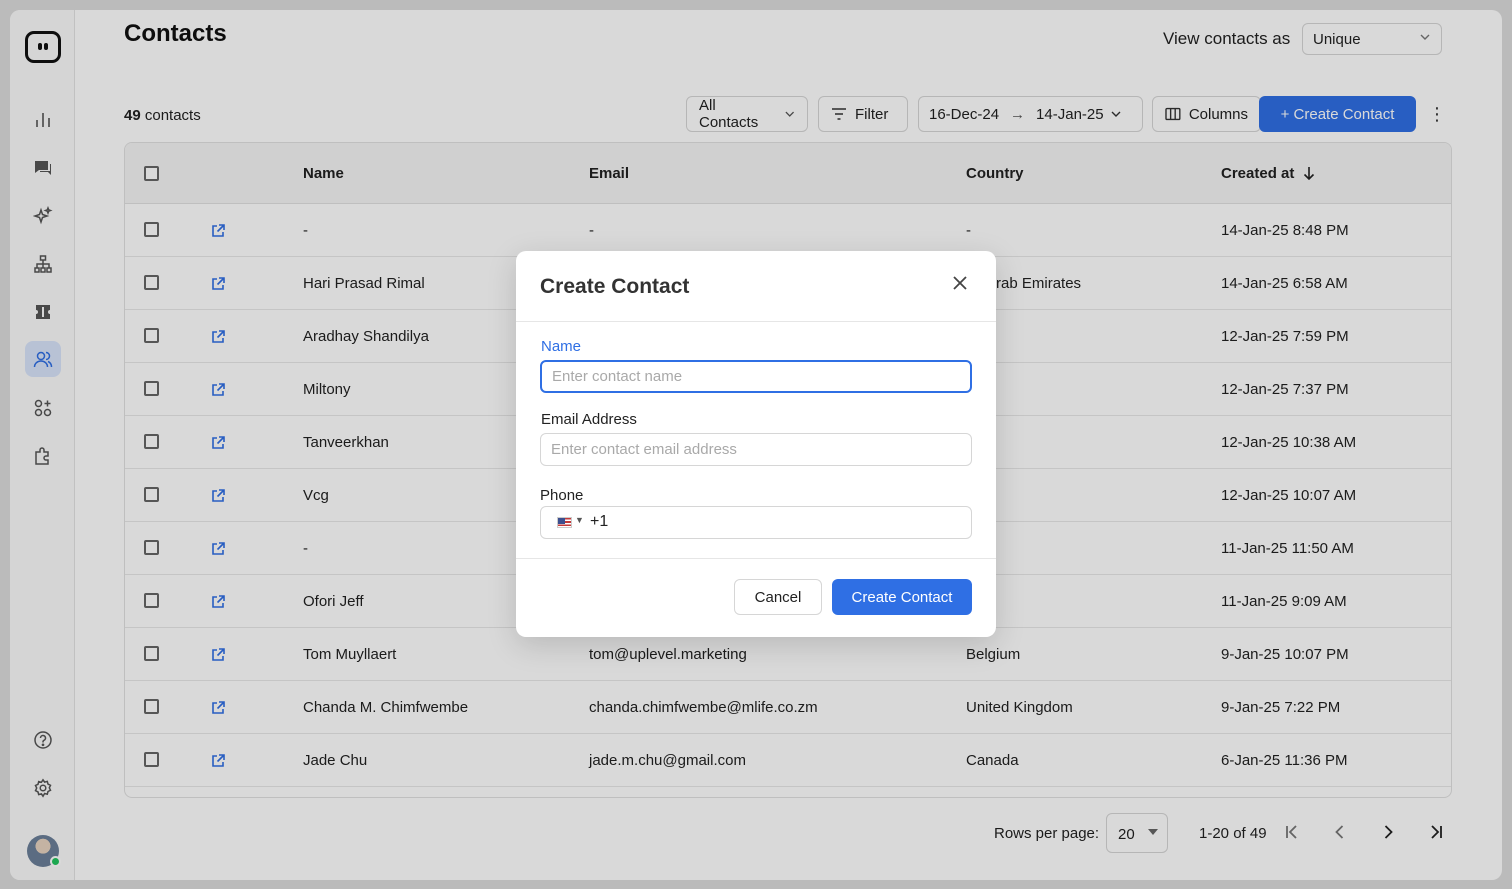  What do you see at coordinates (562, 495) in the screenshot?
I see `phone-label: Phone` at bounding box center [562, 495].